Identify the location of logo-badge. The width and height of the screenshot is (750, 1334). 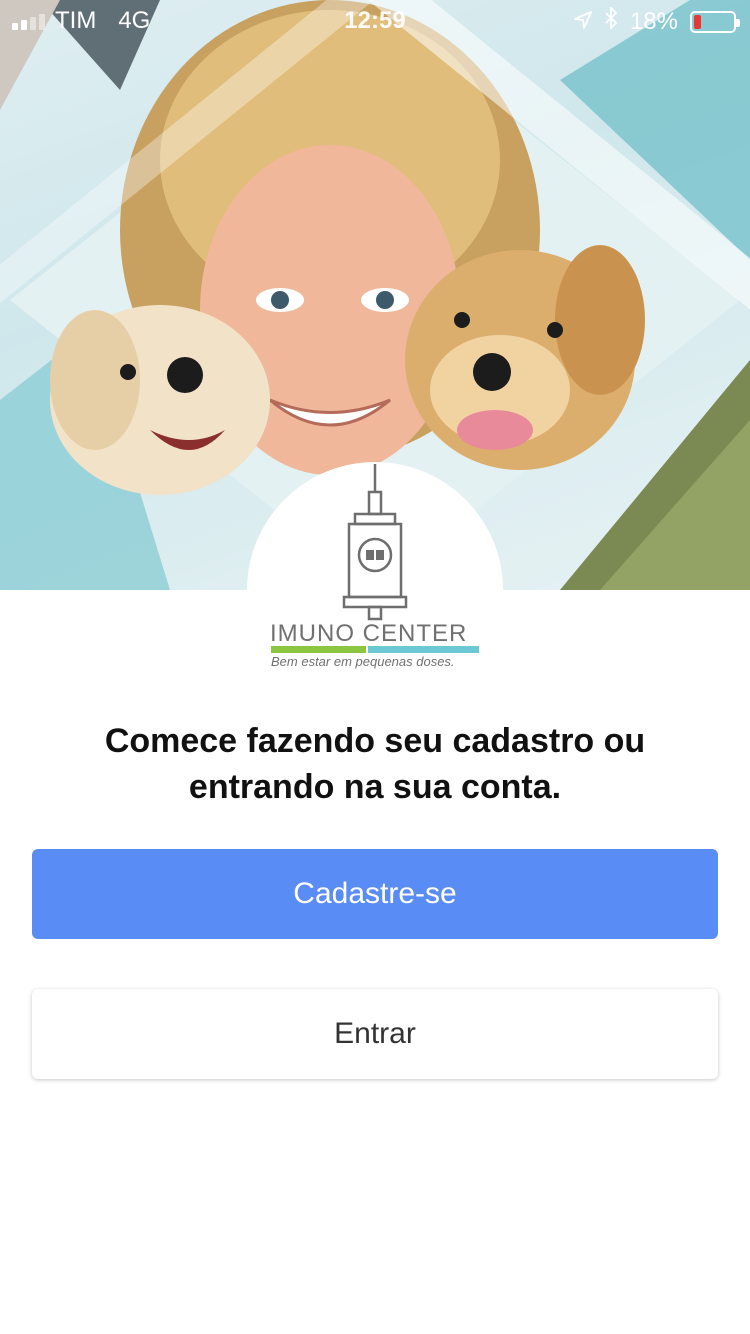
(375, 590).